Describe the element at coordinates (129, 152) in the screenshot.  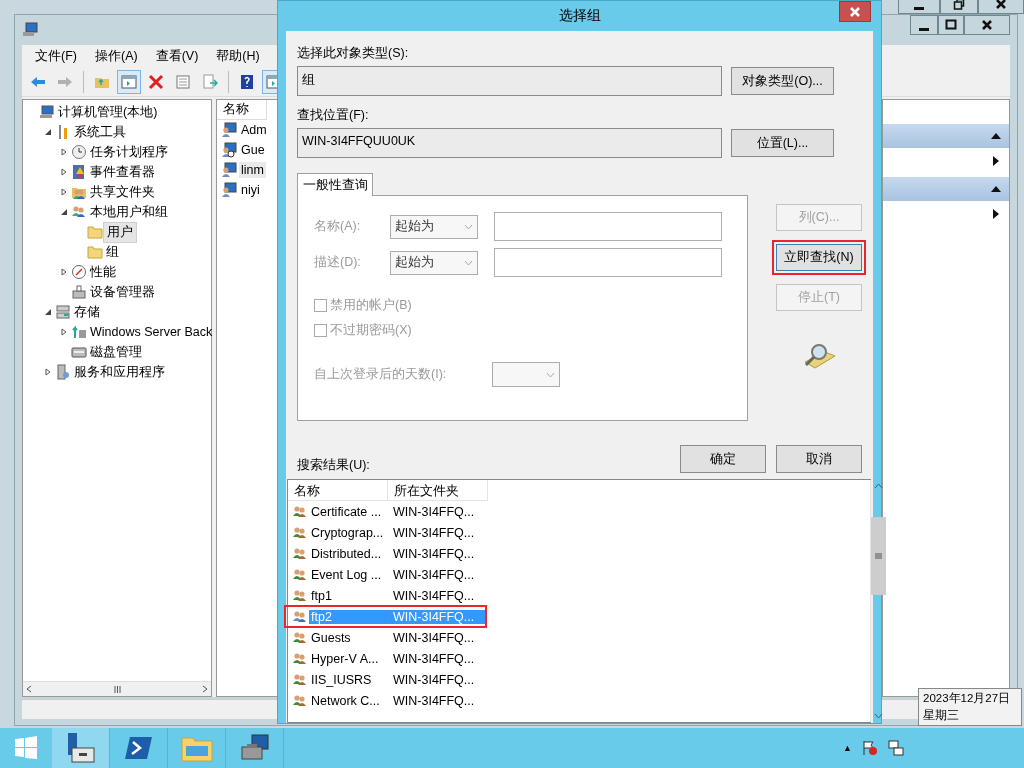
I see `tree-item: 任务计划程序` at that location.